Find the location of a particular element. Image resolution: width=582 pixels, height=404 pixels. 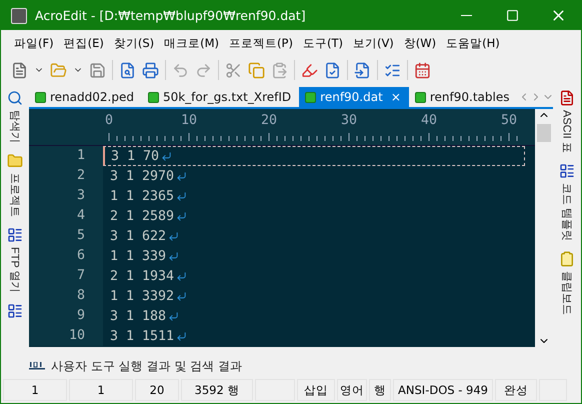

scrollbar-thumb is located at coordinates (544, 133).